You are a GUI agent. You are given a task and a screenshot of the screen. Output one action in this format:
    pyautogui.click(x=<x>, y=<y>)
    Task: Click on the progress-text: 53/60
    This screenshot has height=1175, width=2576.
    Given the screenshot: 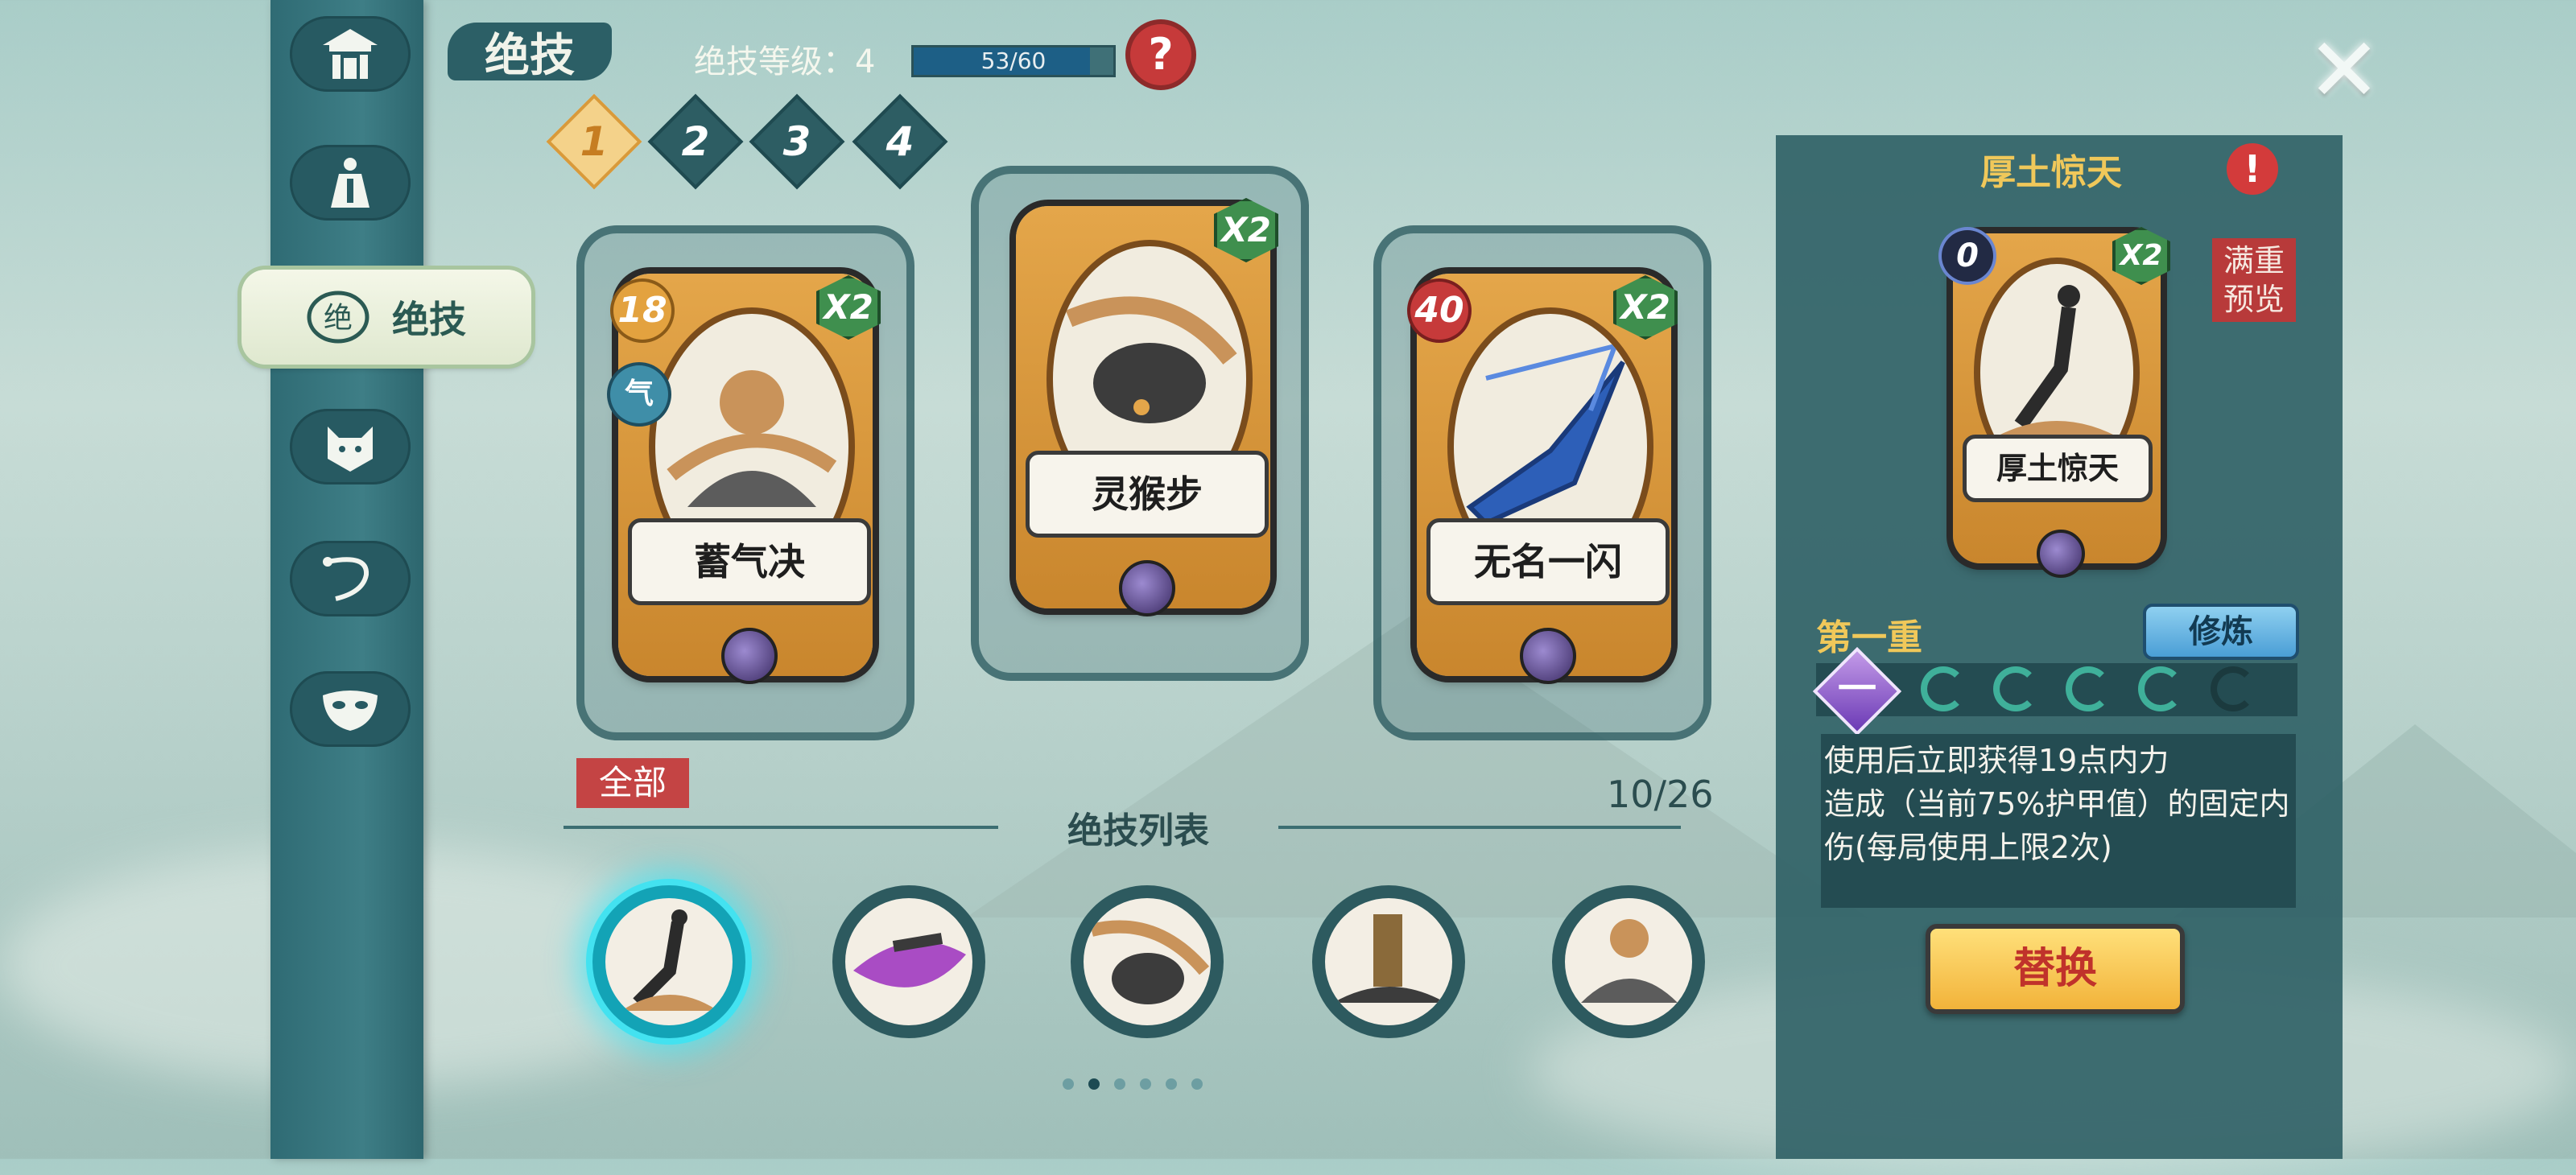 What is the action you would take?
    pyautogui.click(x=1013, y=60)
    